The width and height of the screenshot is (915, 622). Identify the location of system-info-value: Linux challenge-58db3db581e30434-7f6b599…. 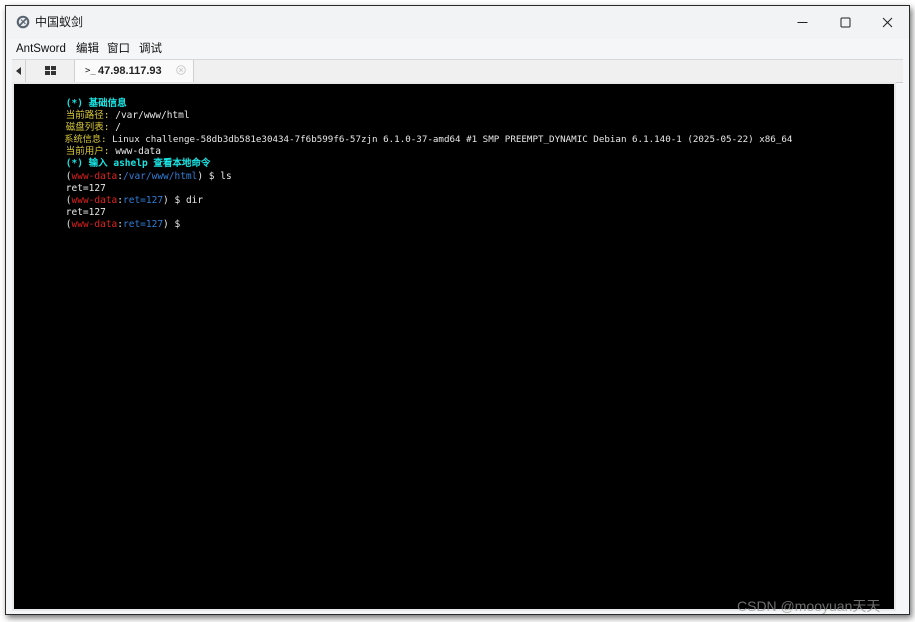
(449, 139).